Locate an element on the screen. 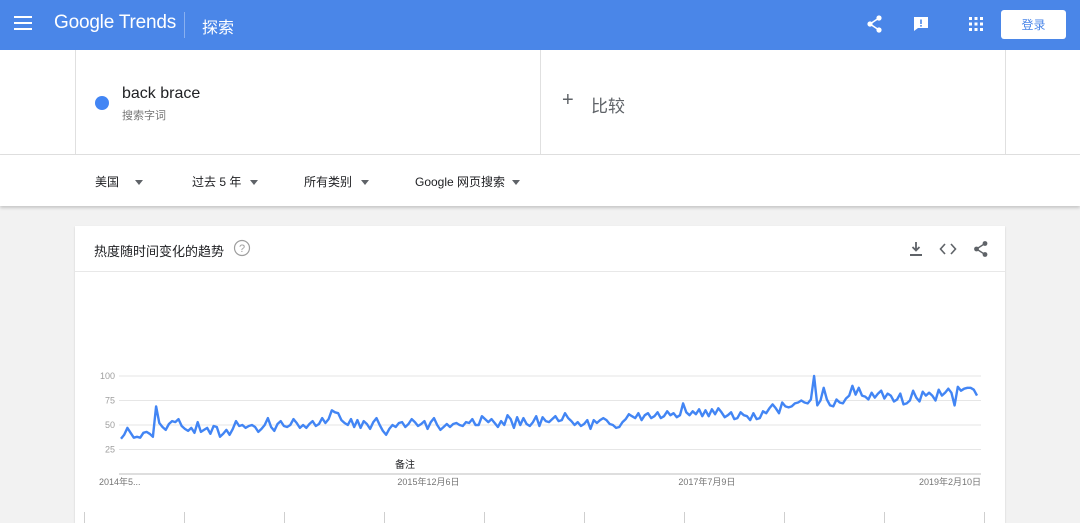 The image size is (1080, 523). x-tick-label: 2015年12月6日 is located at coordinates (428, 481).